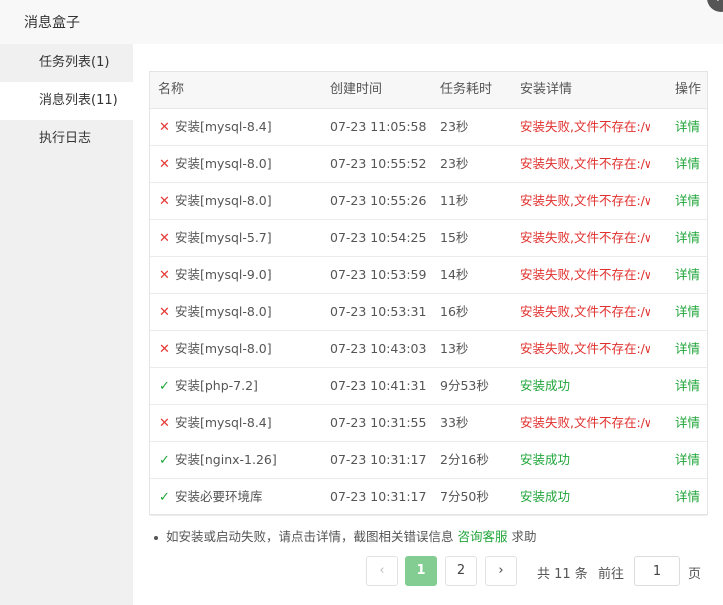 The image size is (723, 605). Describe the element at coordinates (421, 571) in the screenshot. I see `page-button-1: 1` at that location.